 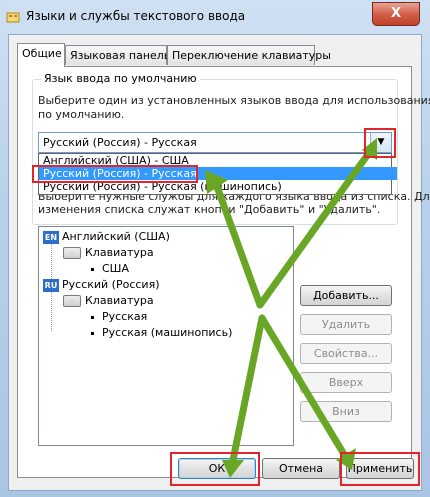 What do you see at coordinates (346, 324) in the screenshot?
I see `remove-button: Удалить` at bounding box center [346, 324].